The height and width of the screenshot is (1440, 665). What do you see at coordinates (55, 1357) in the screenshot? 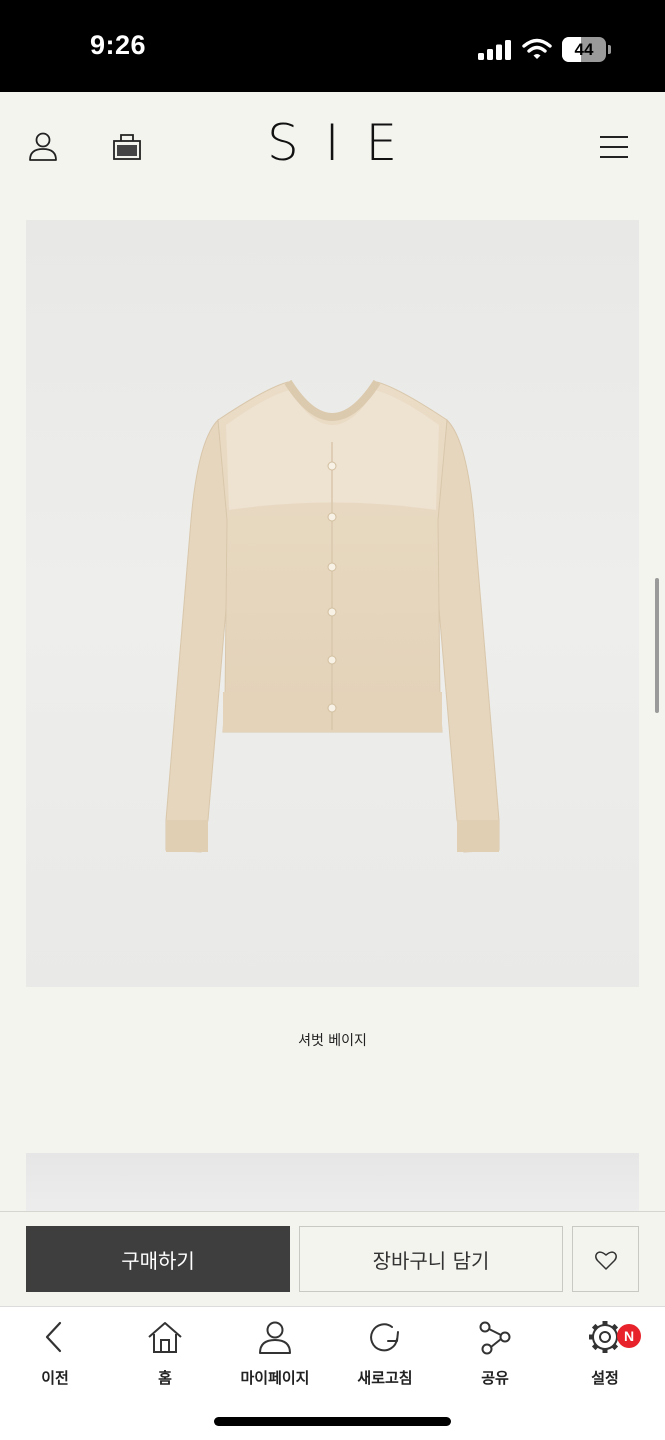
I see `nav-back: 이전` at bounding box center [55, 1357].